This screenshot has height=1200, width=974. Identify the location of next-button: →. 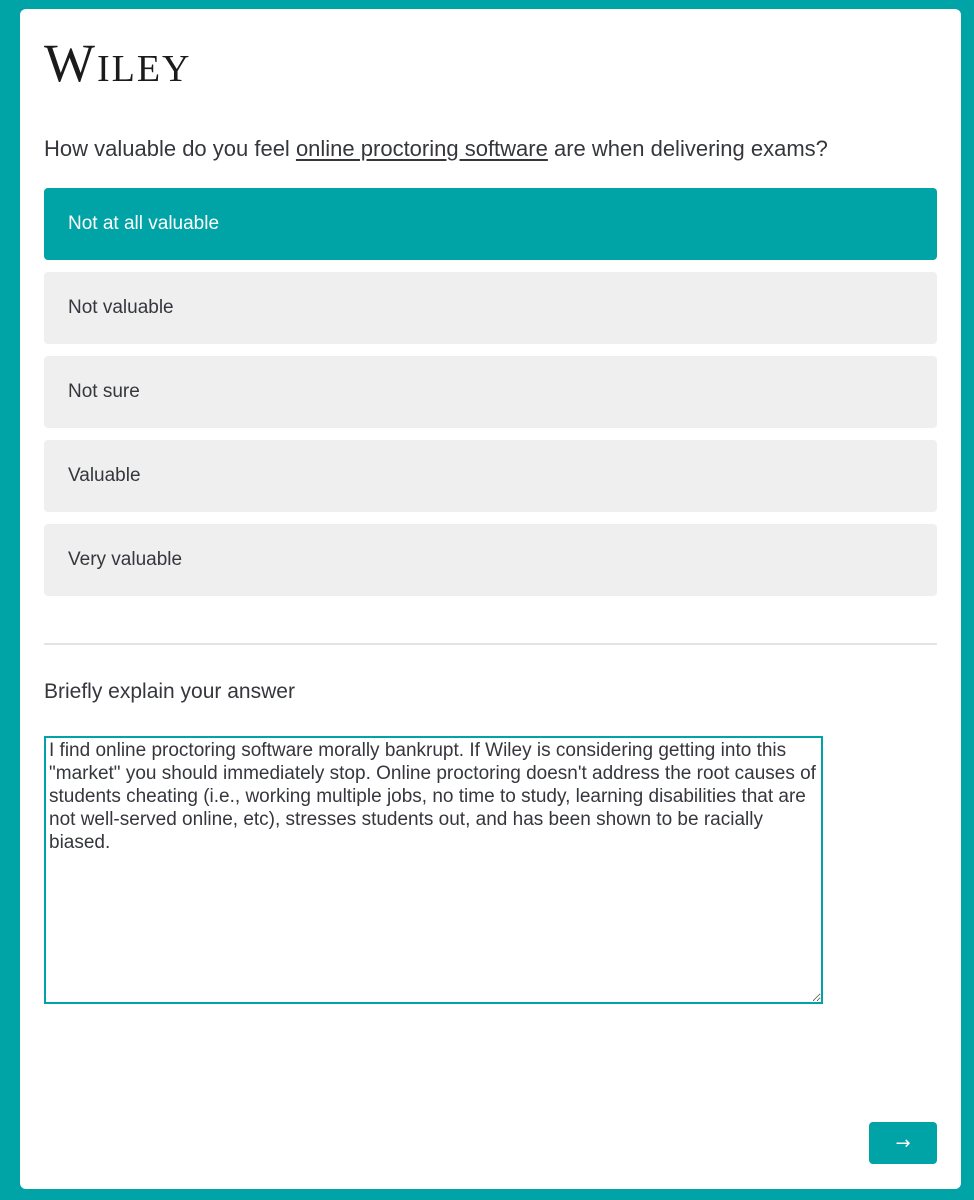
(903, 1143).